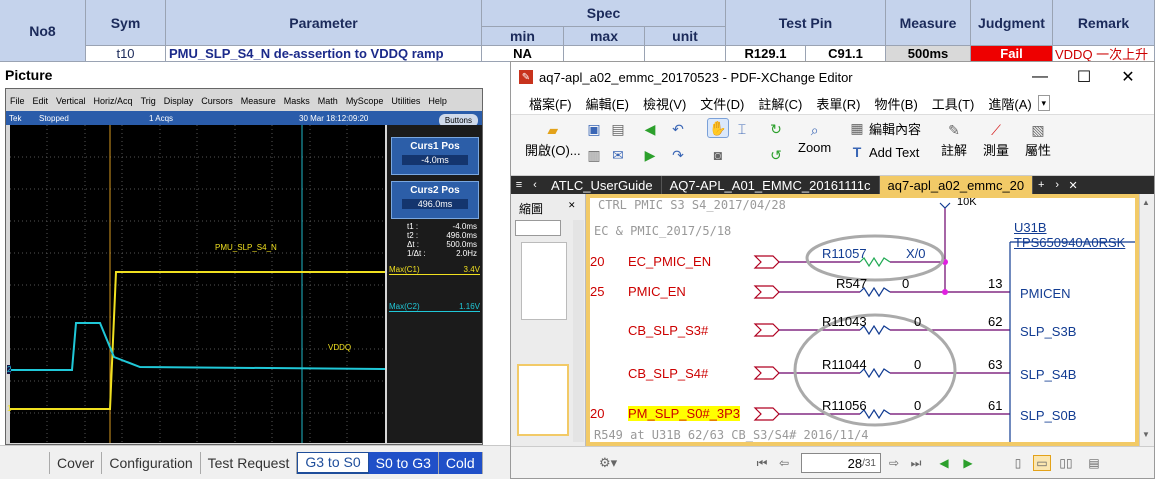 This screenshot has height=479, width=1155. What do you see at coordinates (916, 463) in the screenshot?
I see `last-page-icon: ⏭` at bounding box center [916, 463].